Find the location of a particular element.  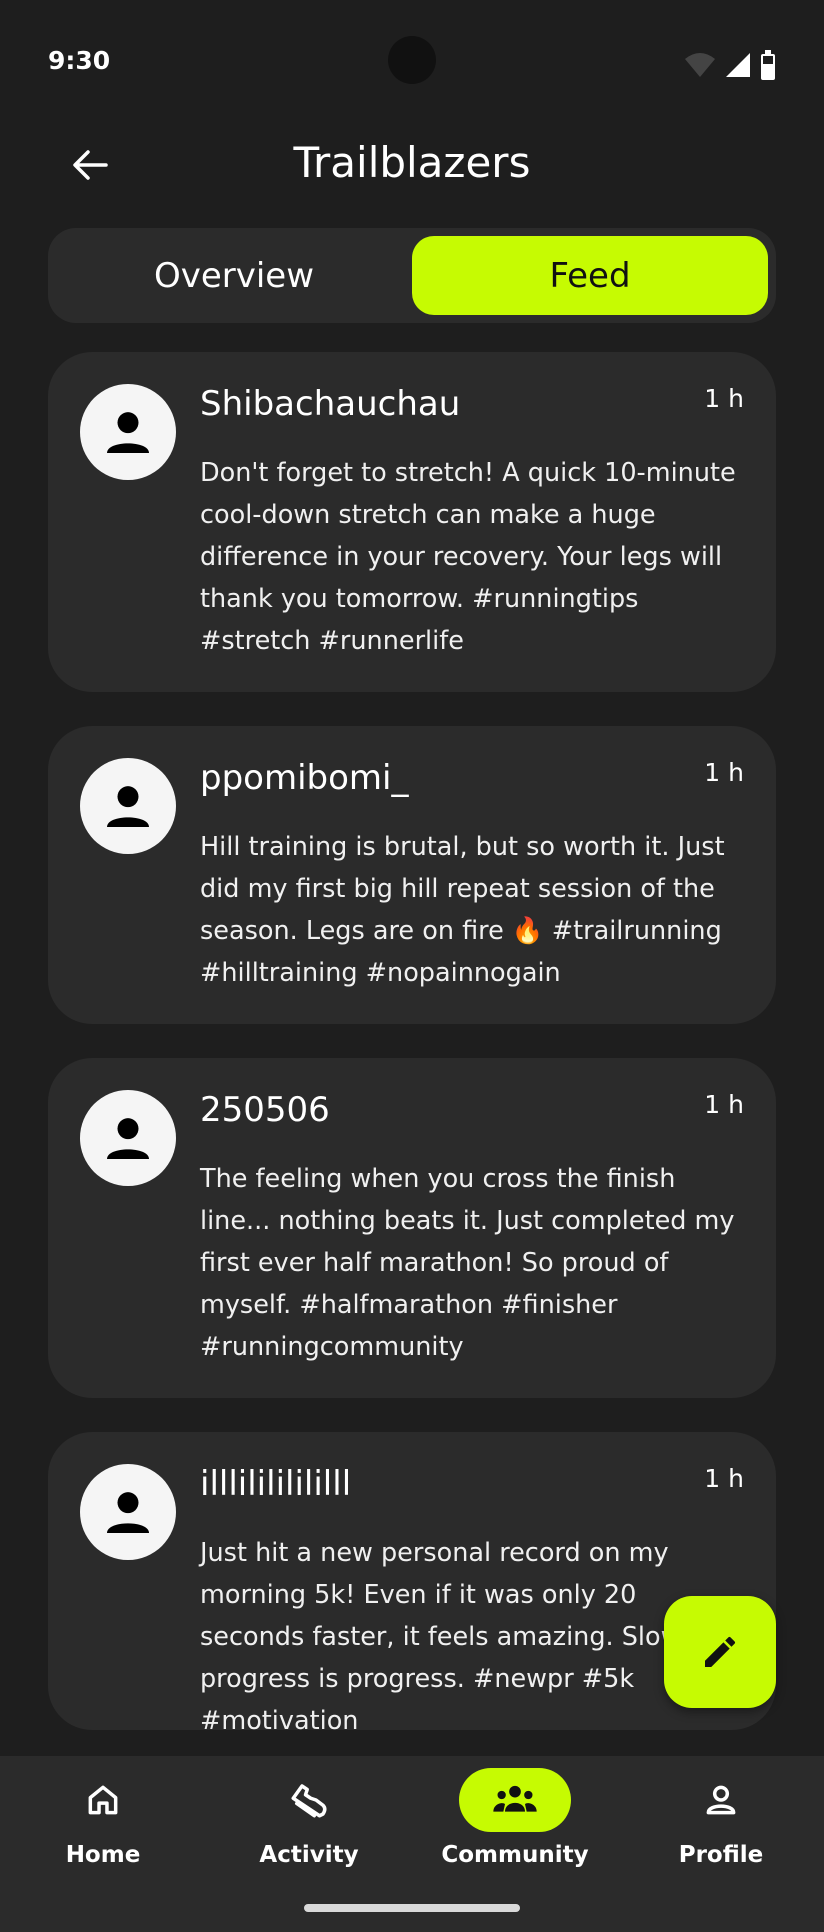

nav-label: Home is located at coordinates (103, 1855).